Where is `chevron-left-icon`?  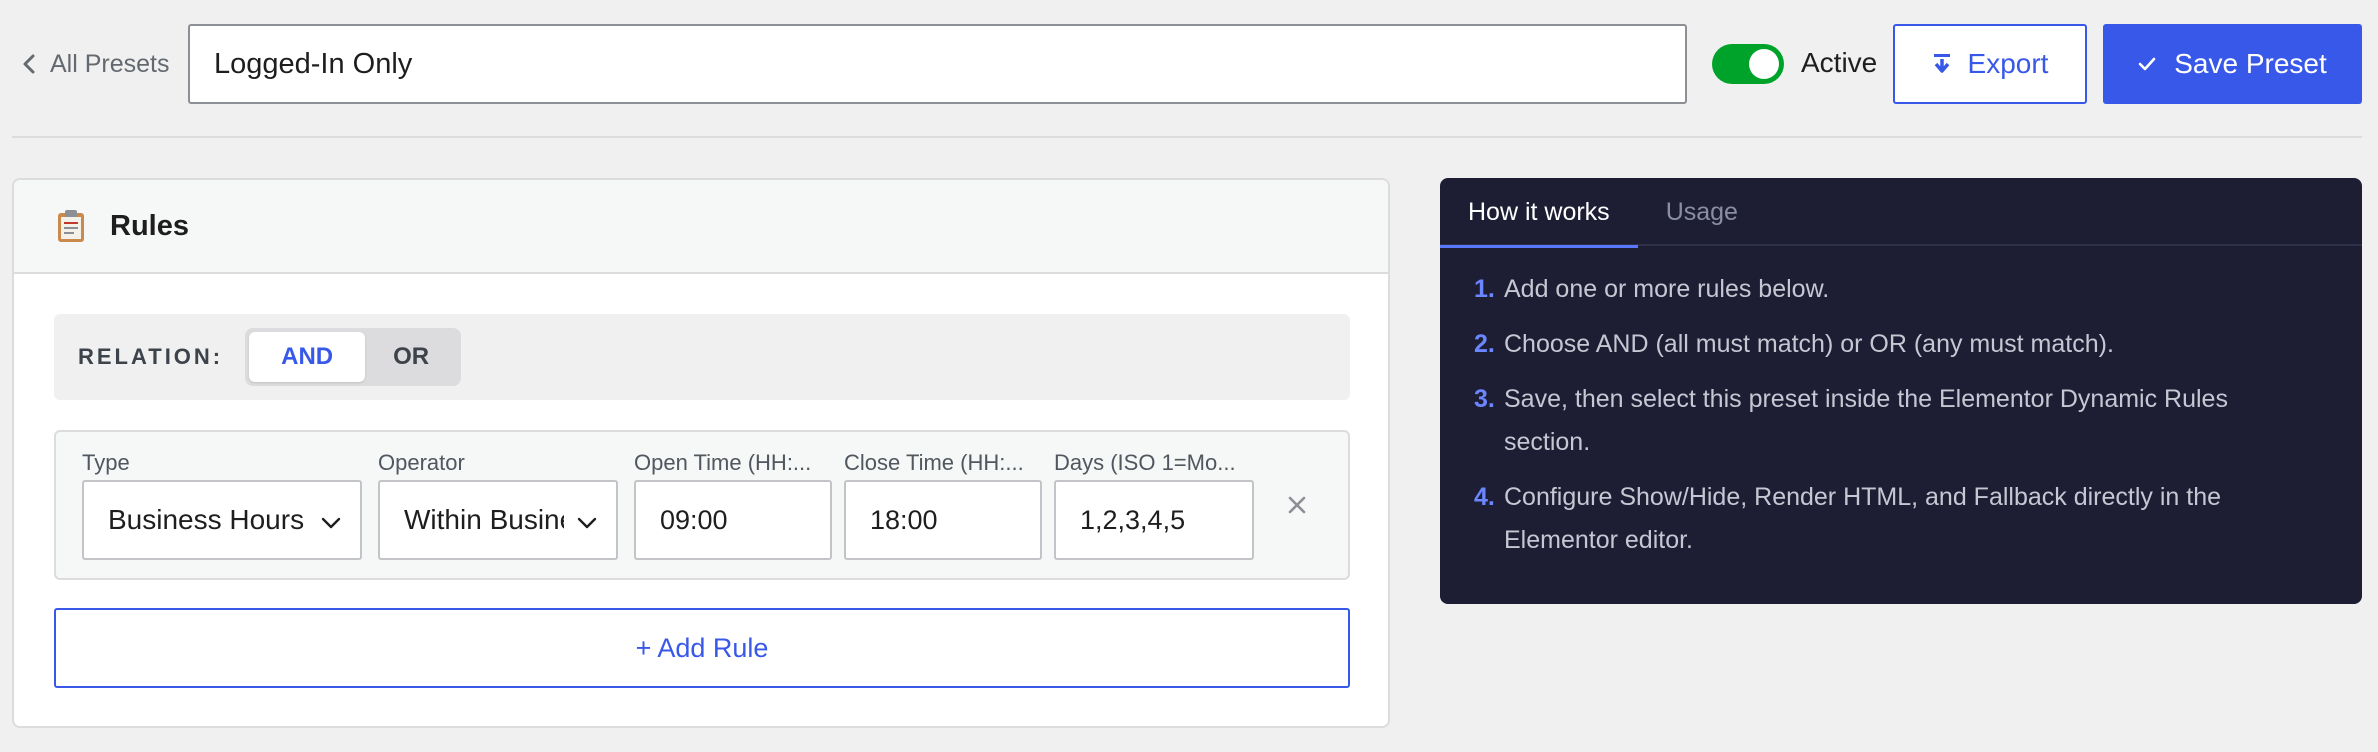 chevron-left-icon is located at coordinates (29, 64).